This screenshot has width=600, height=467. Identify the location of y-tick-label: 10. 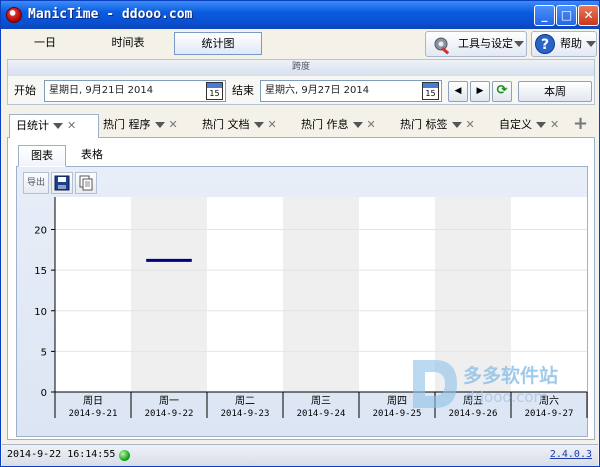
(40, 312).